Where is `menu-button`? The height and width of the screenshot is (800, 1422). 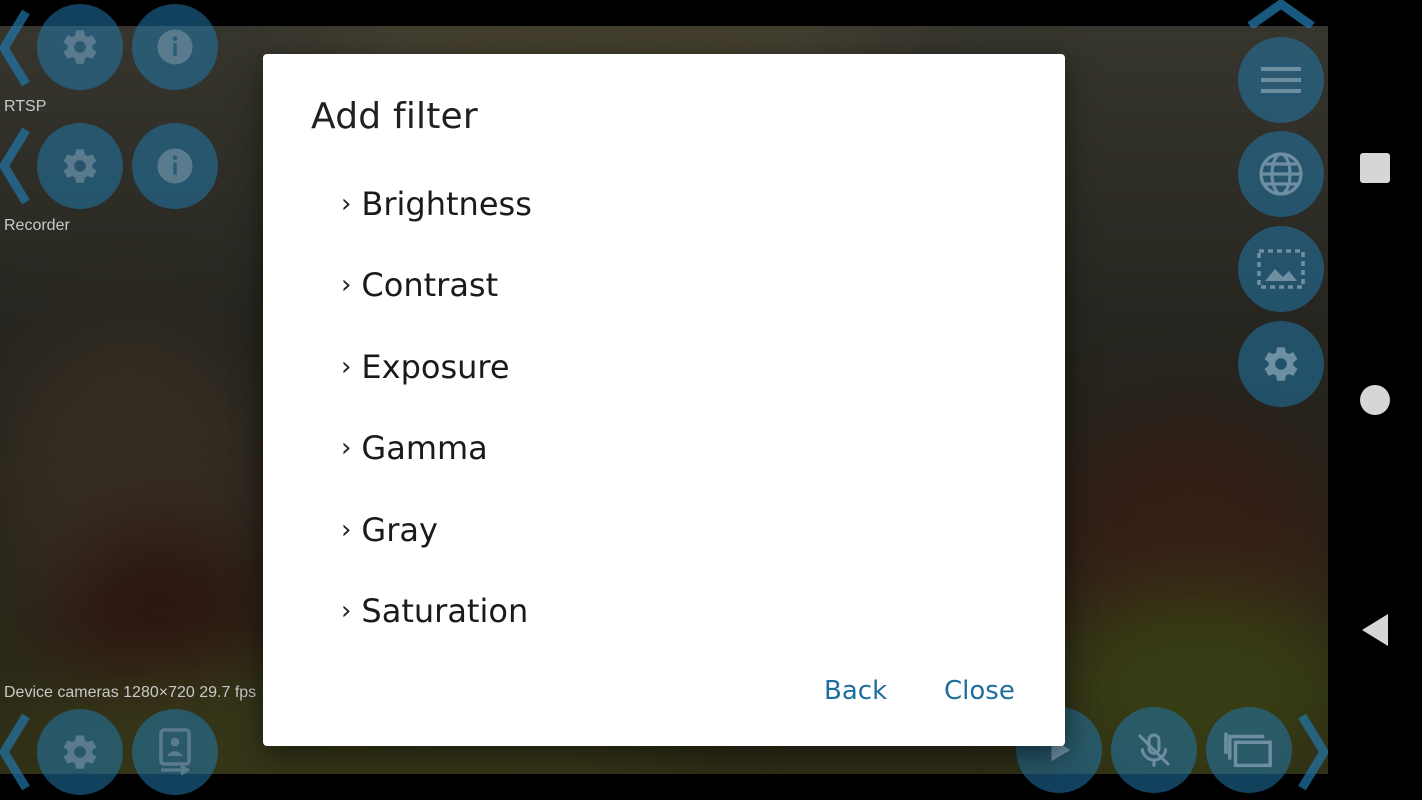 menu-button is located at coordinates (1281, 80).